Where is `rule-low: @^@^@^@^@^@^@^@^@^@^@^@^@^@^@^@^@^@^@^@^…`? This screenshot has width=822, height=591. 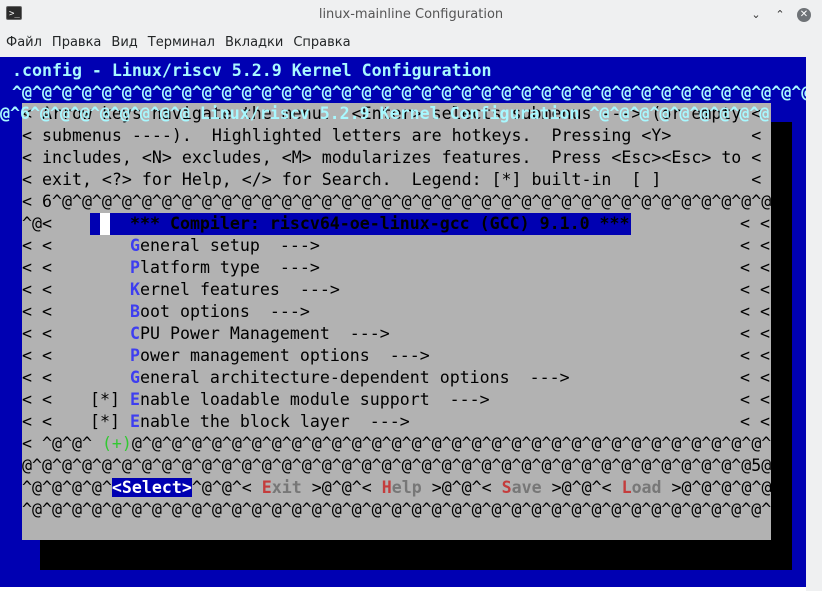
rule-low: @^@^@^@^@^@^@^@^@^@^@^@^@^@^@^@^@^@^@^@^… is located at coordinates (396, 465).